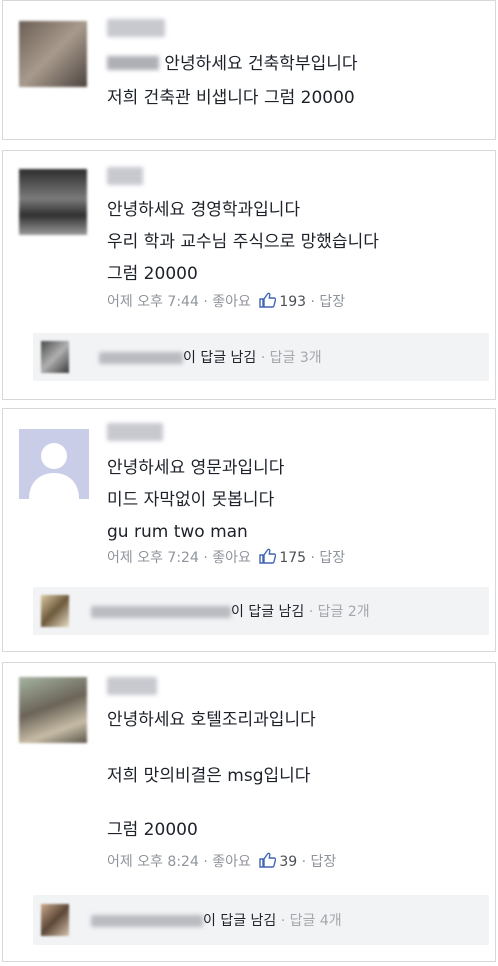 The height and width of the screenshot is (966, 498). I want to click on reply-summary: 이 답글 남김 · 답글 2개, so click(261, 611).